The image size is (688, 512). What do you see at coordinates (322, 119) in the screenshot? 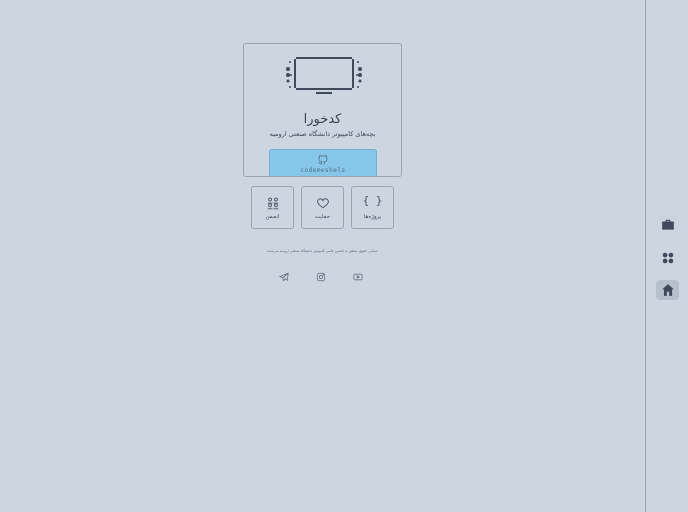
I see `site-title: کدخورا` at bounding box center [322, 119].